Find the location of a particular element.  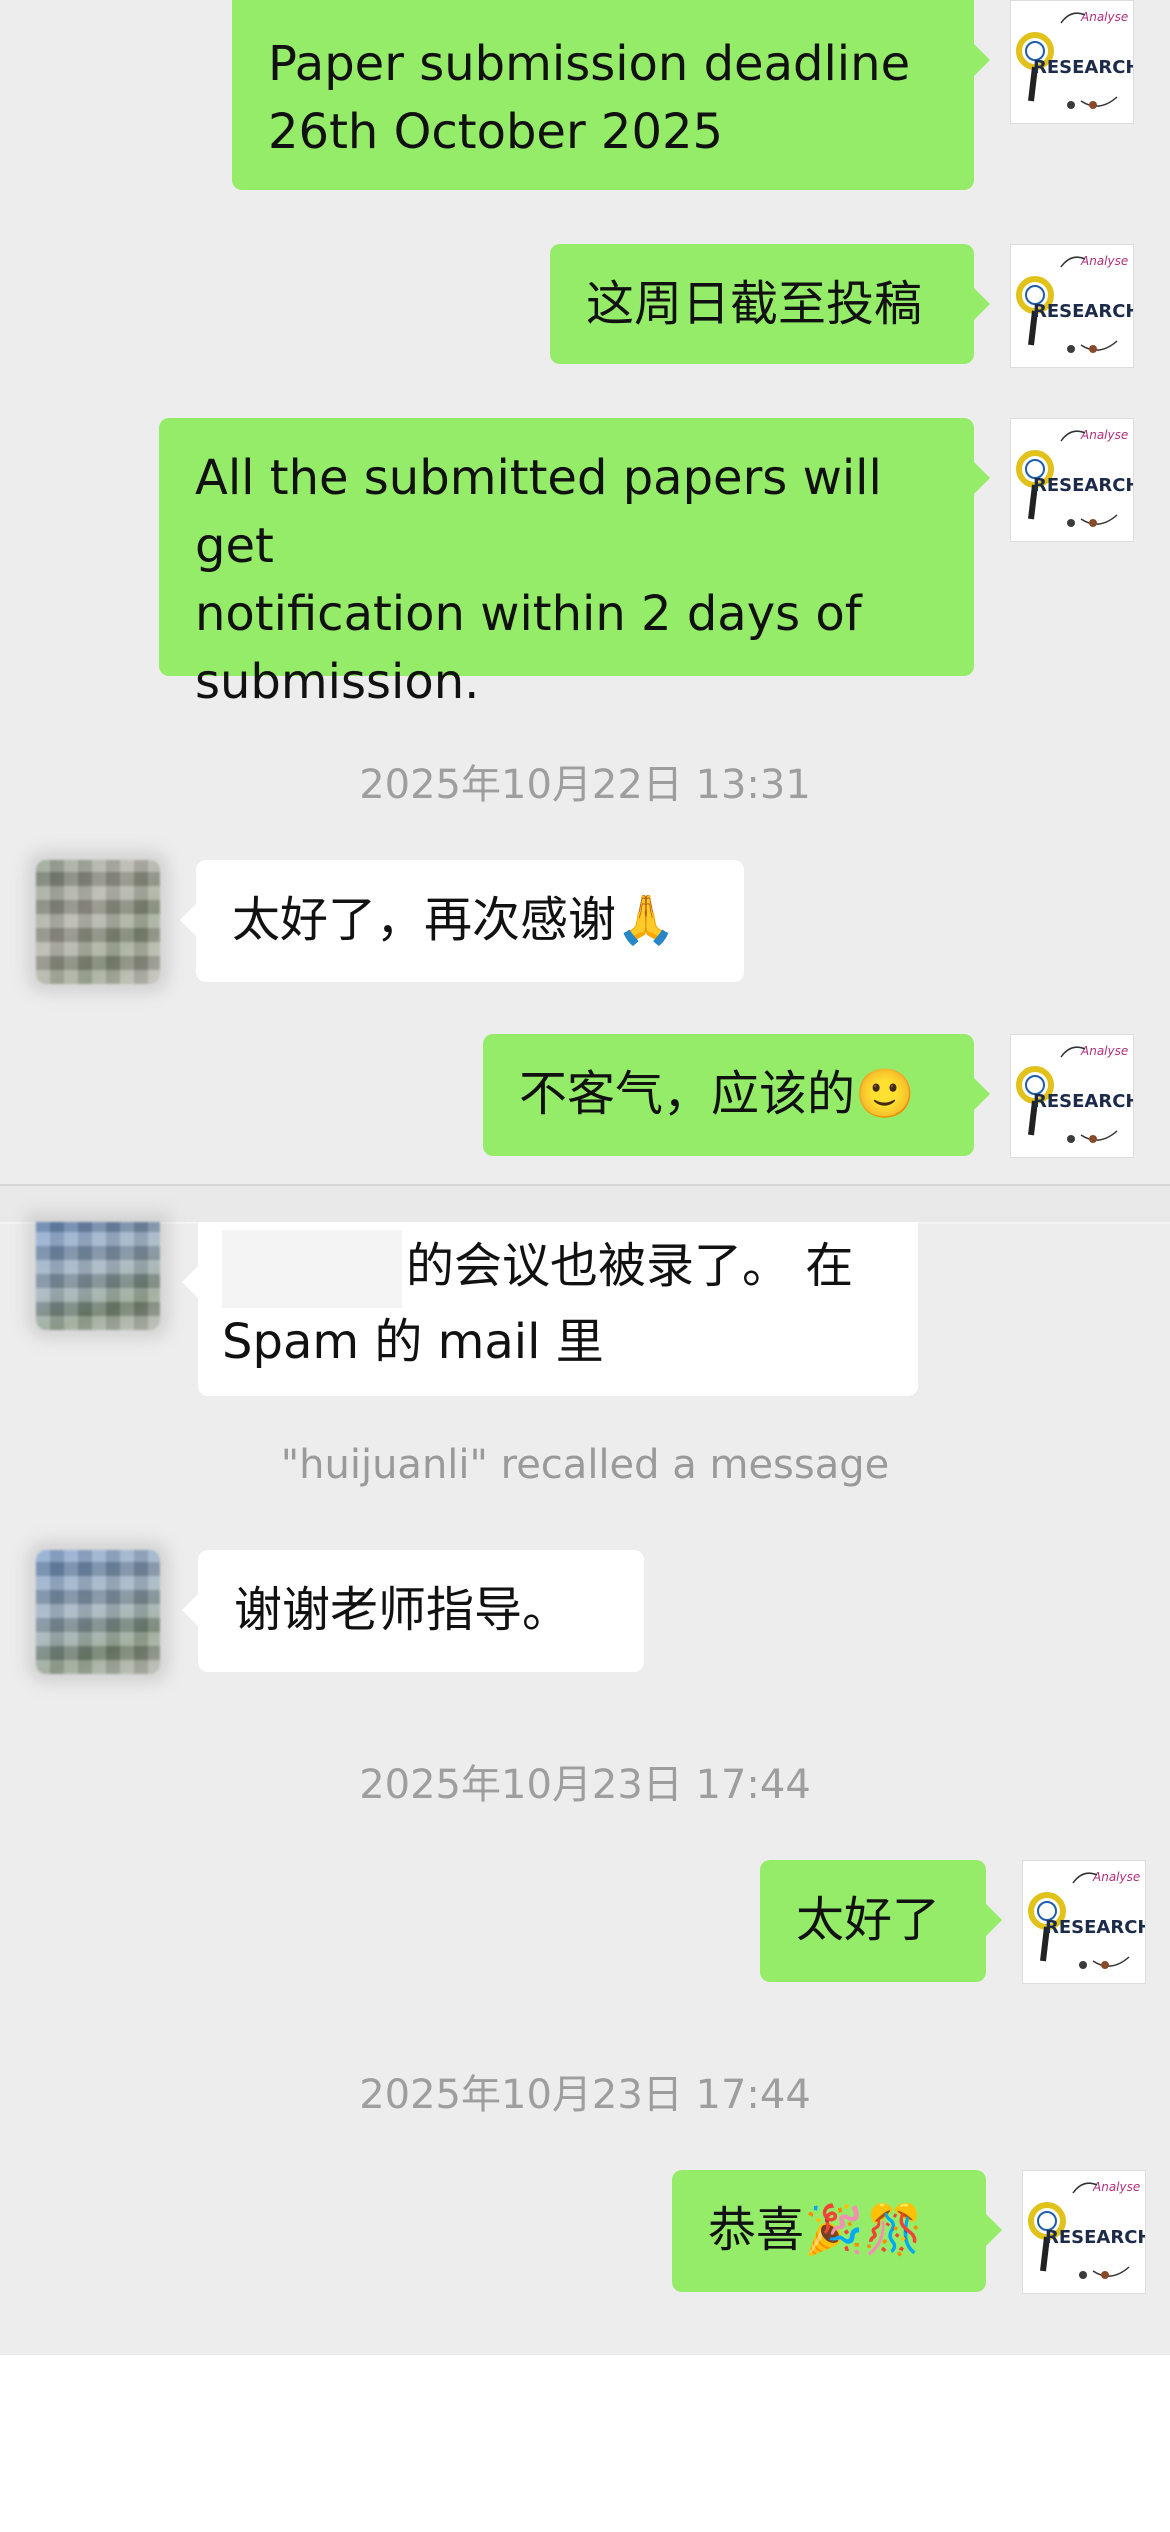

message-bubble: 谢谢老师指导。 is located at coordinates (413, 1611).